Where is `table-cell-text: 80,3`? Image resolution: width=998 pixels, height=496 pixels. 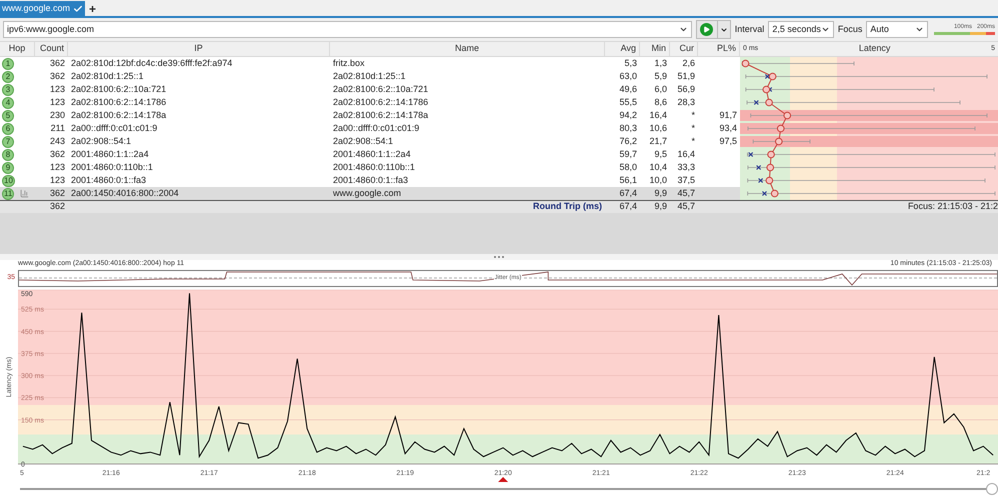
table-cell-text: 80,3 is located at coordinates (628, 128).